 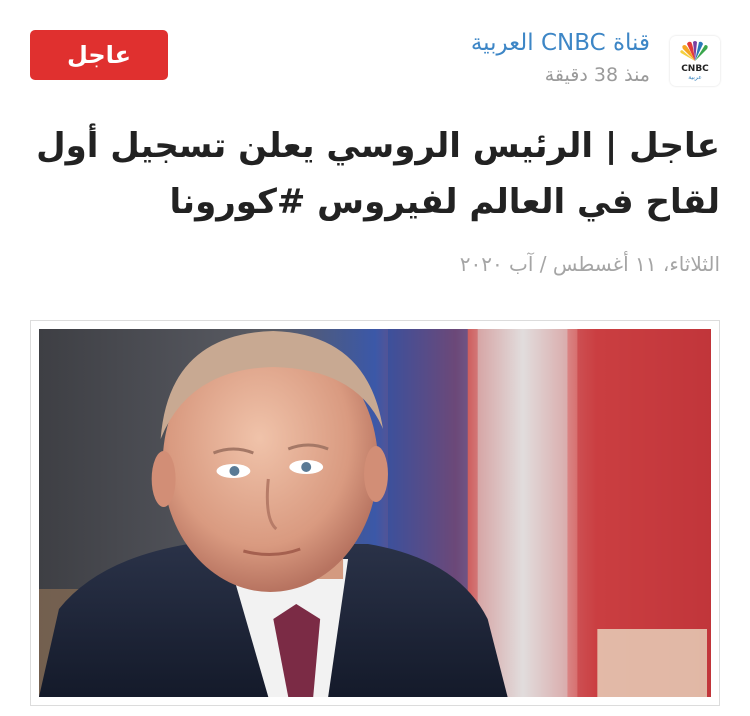 What do you see at coordinates (695, 77) in the screenshot?
I see `logo-subtext: عربية` at bounding box center [695, 77].